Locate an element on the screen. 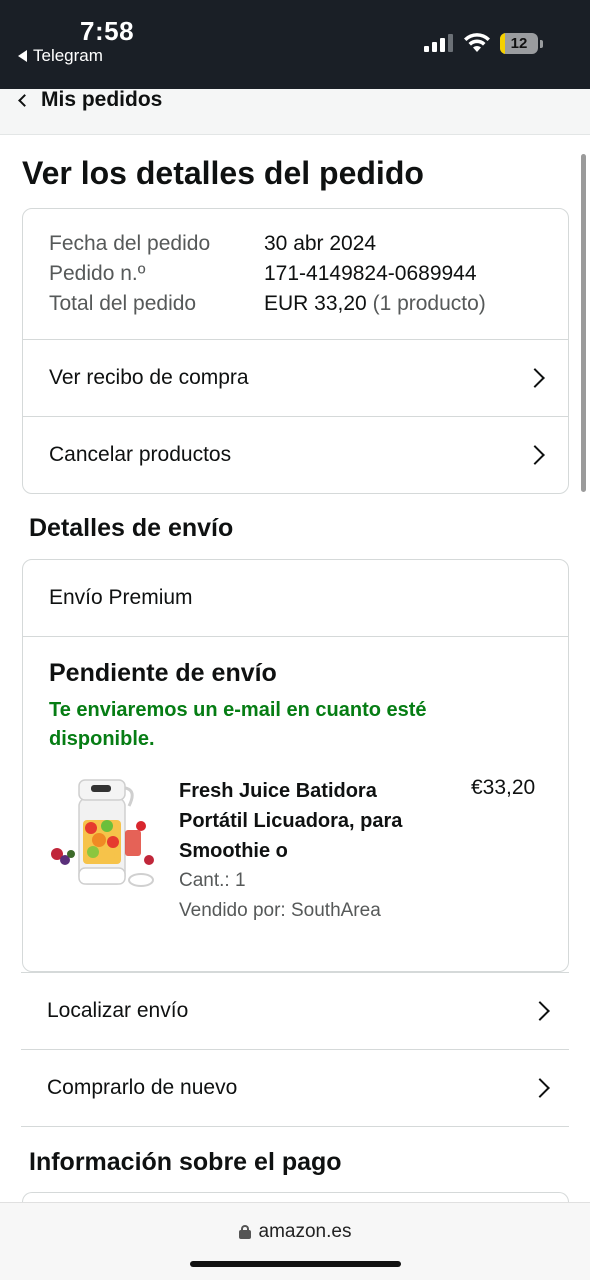 Image resolution: width=590 pixels, height=1280 pixels. scrollbar is located at coordinates (583, 323).